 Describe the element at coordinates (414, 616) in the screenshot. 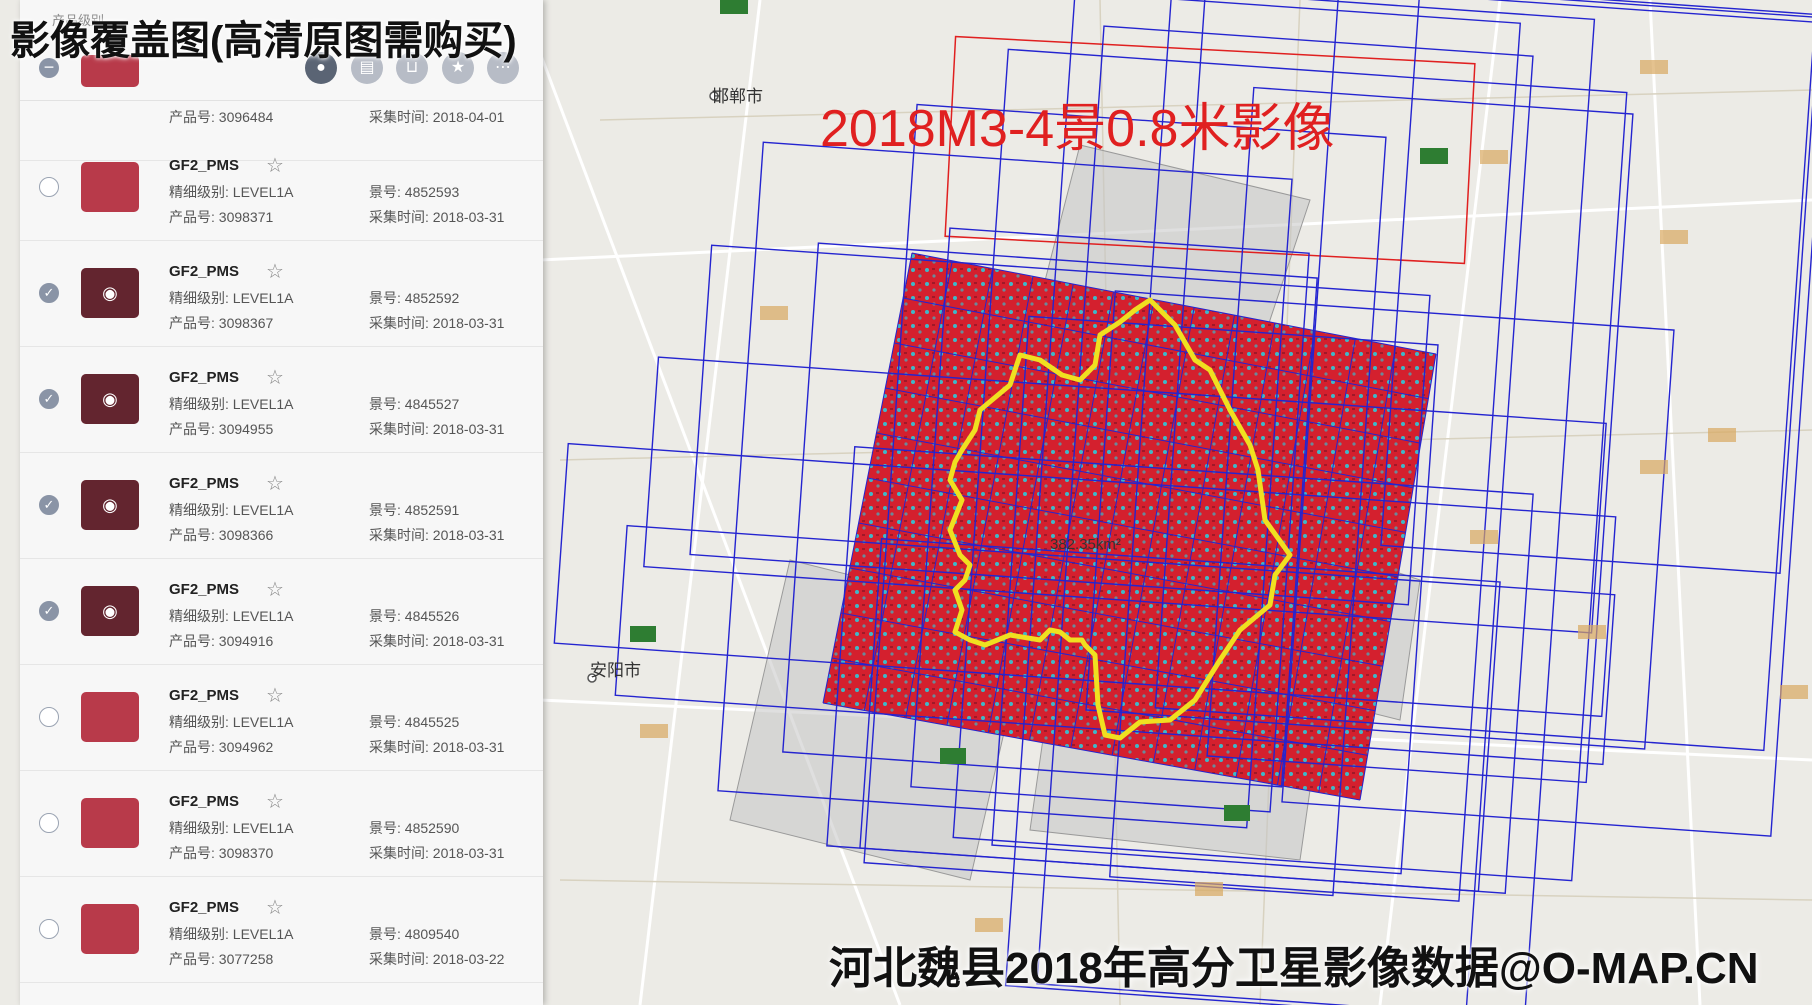

I see `scene-number: 景号: 4845526` at that location.